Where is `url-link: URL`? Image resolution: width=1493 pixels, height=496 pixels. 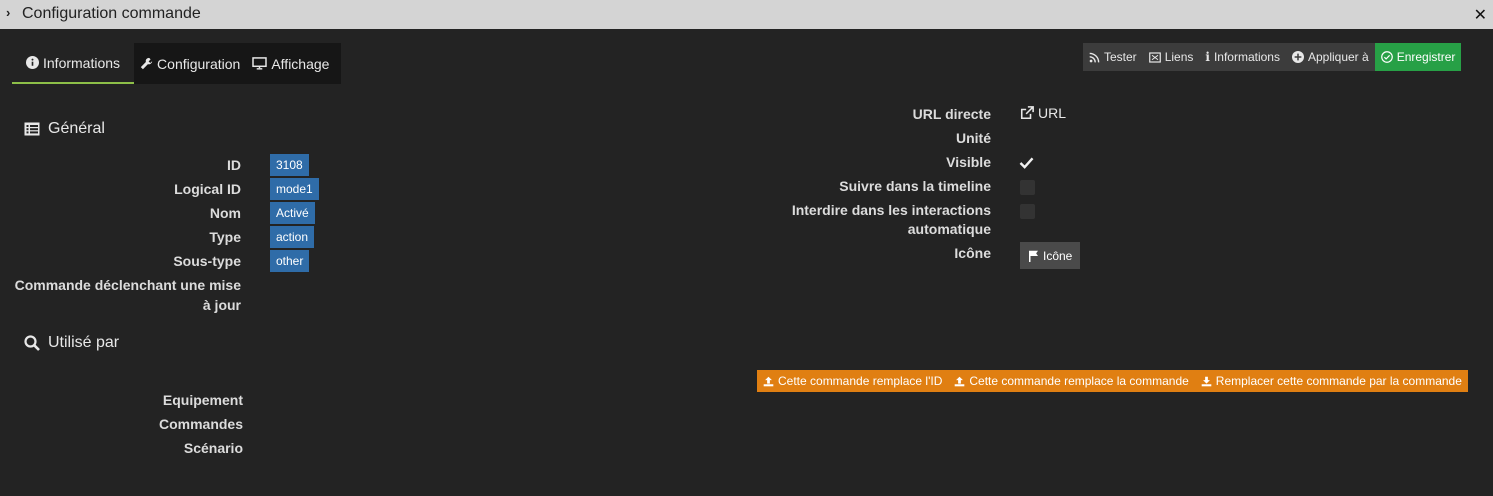
url-link: URL is located at coordinates (1043, 113).